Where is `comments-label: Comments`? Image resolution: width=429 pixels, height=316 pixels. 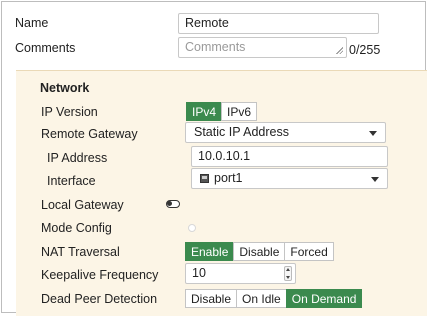
comments-label: Comments is located at coordinates (45, 48).